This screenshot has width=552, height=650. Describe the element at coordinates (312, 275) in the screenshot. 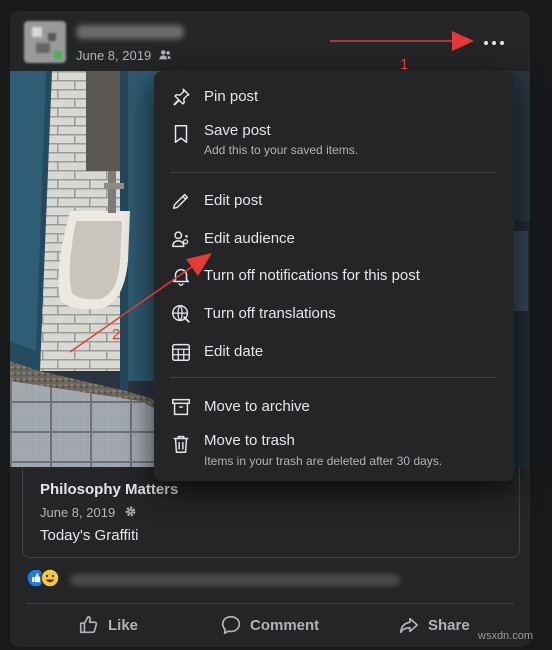

I see `menu-label-turn-off-notifications: Turn off notifications for this post` at that location.